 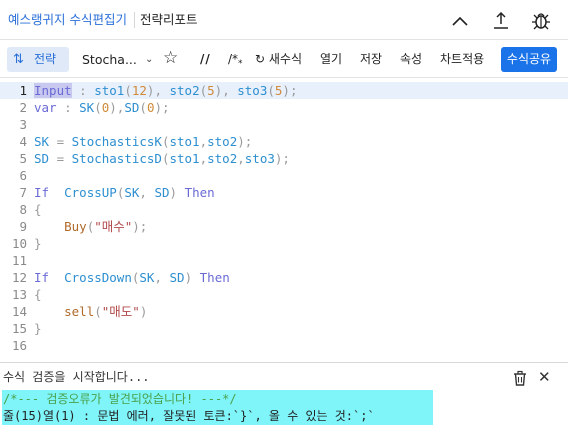 I want to click on open-button: 열기, so click(x=331, y=59).